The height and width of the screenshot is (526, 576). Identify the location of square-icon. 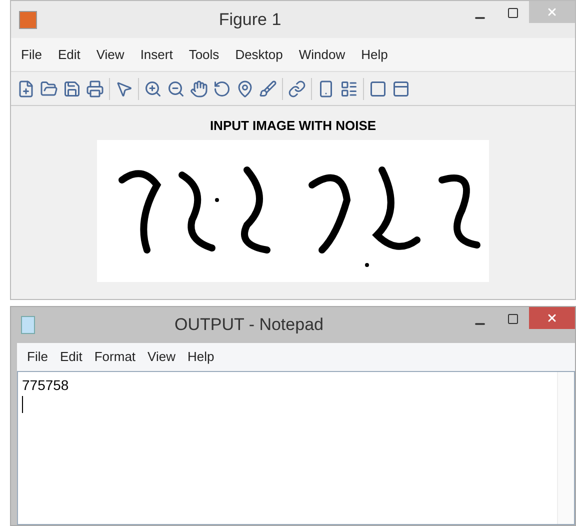
(378, 89).